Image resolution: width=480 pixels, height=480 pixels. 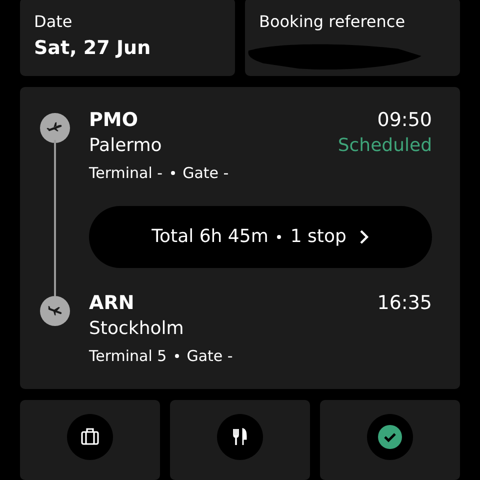 I want to click on airport-code: ARN, so click(x=111, y=303).